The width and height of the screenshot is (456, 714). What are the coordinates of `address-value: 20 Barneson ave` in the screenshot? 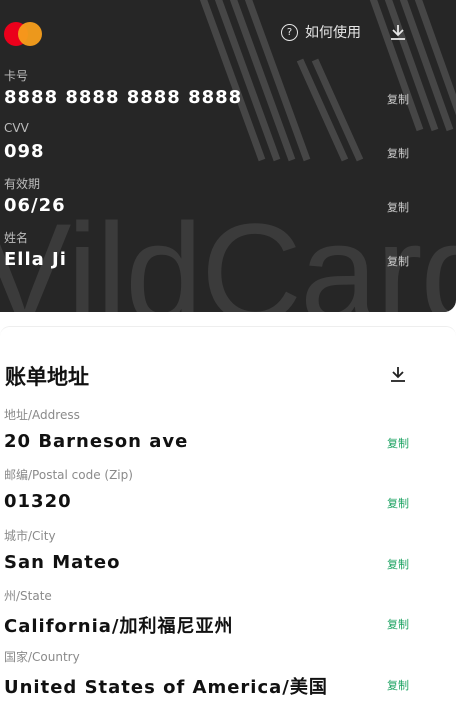 It's located at (96, 441).